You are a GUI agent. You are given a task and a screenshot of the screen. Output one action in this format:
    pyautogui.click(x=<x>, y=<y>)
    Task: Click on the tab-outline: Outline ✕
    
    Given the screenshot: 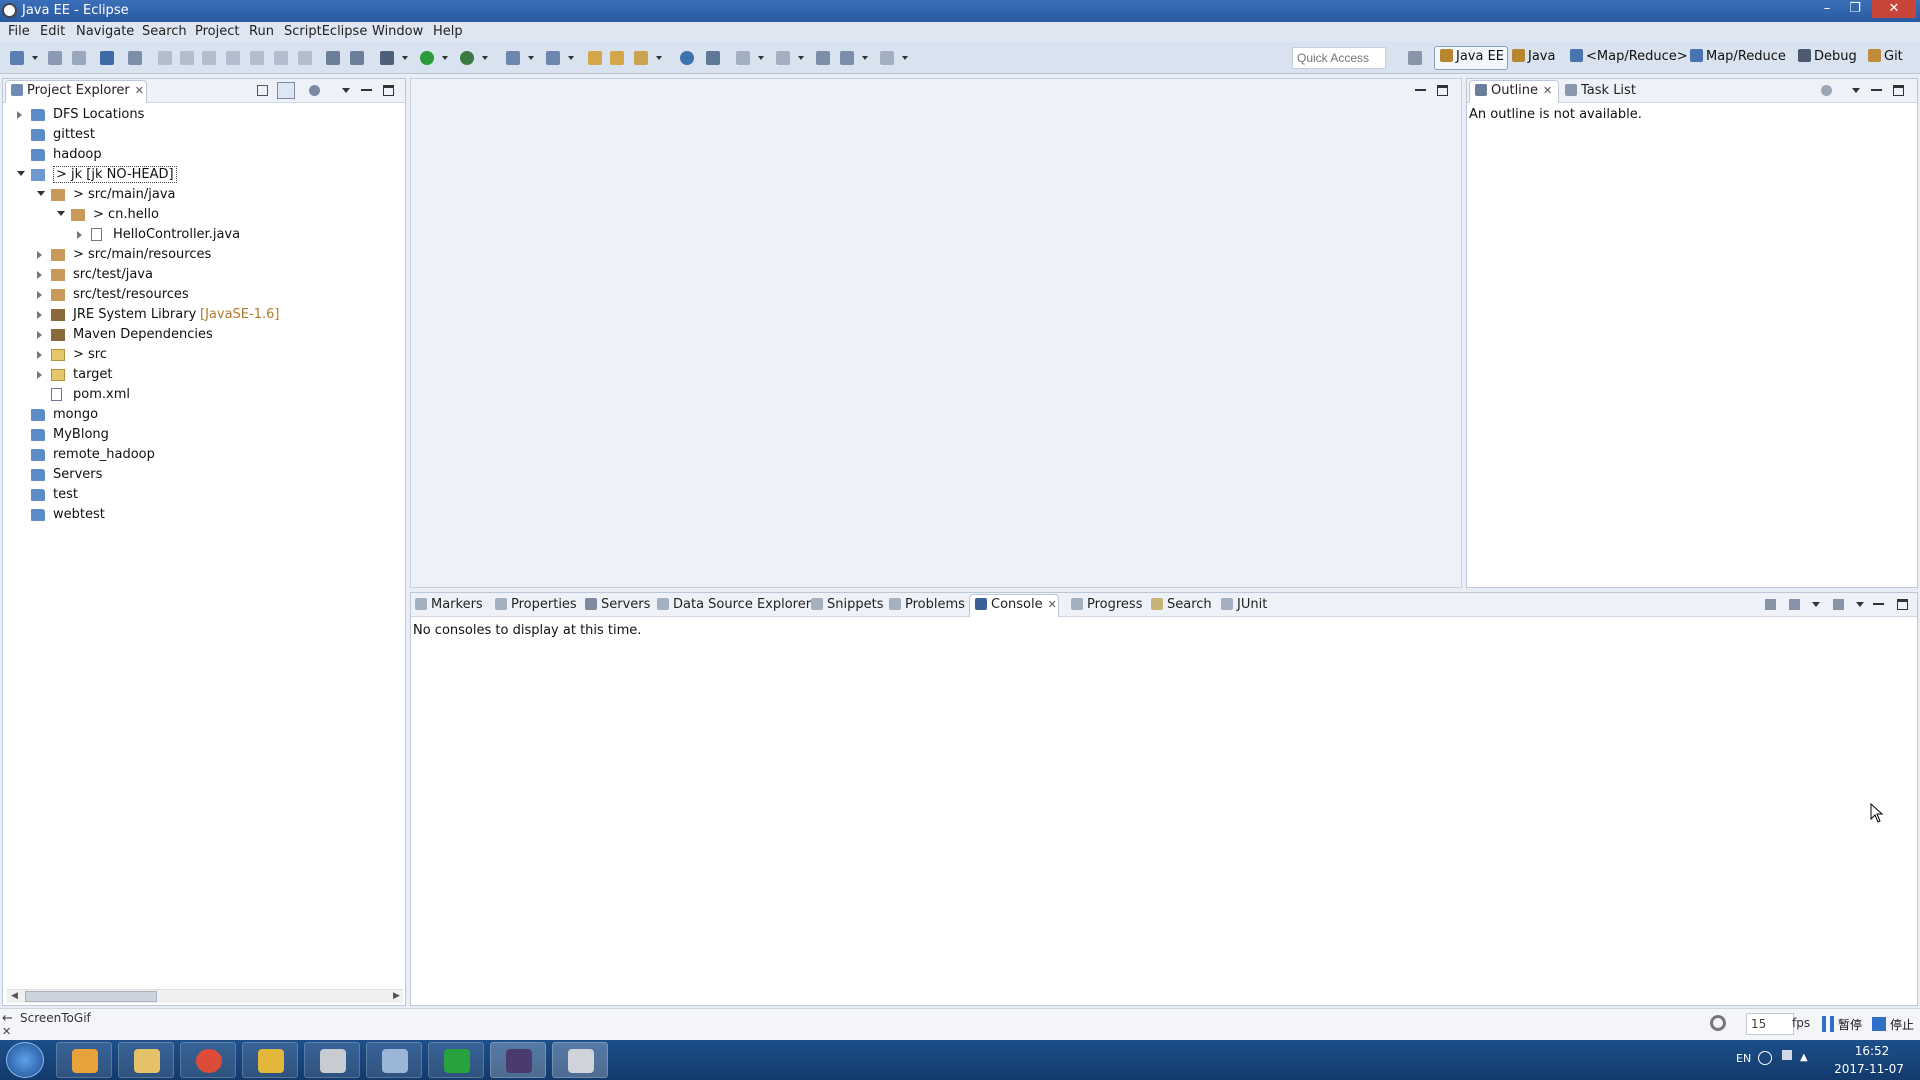 What is the action you would take?
    pyautogui.click(x=1513, y=90)
    